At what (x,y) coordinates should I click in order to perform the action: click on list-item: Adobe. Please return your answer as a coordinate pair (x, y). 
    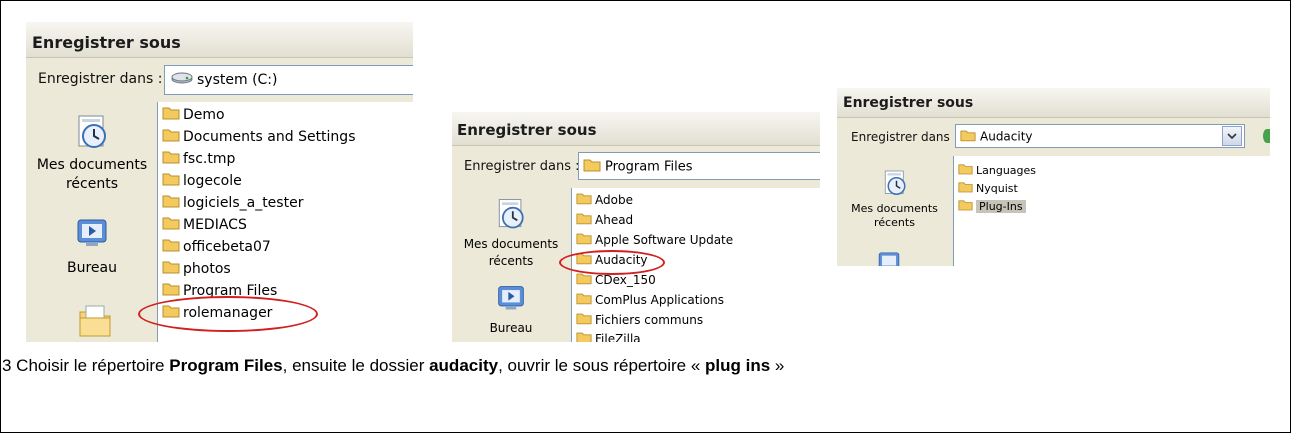
    Looking at the image, I should click on (604, 200).